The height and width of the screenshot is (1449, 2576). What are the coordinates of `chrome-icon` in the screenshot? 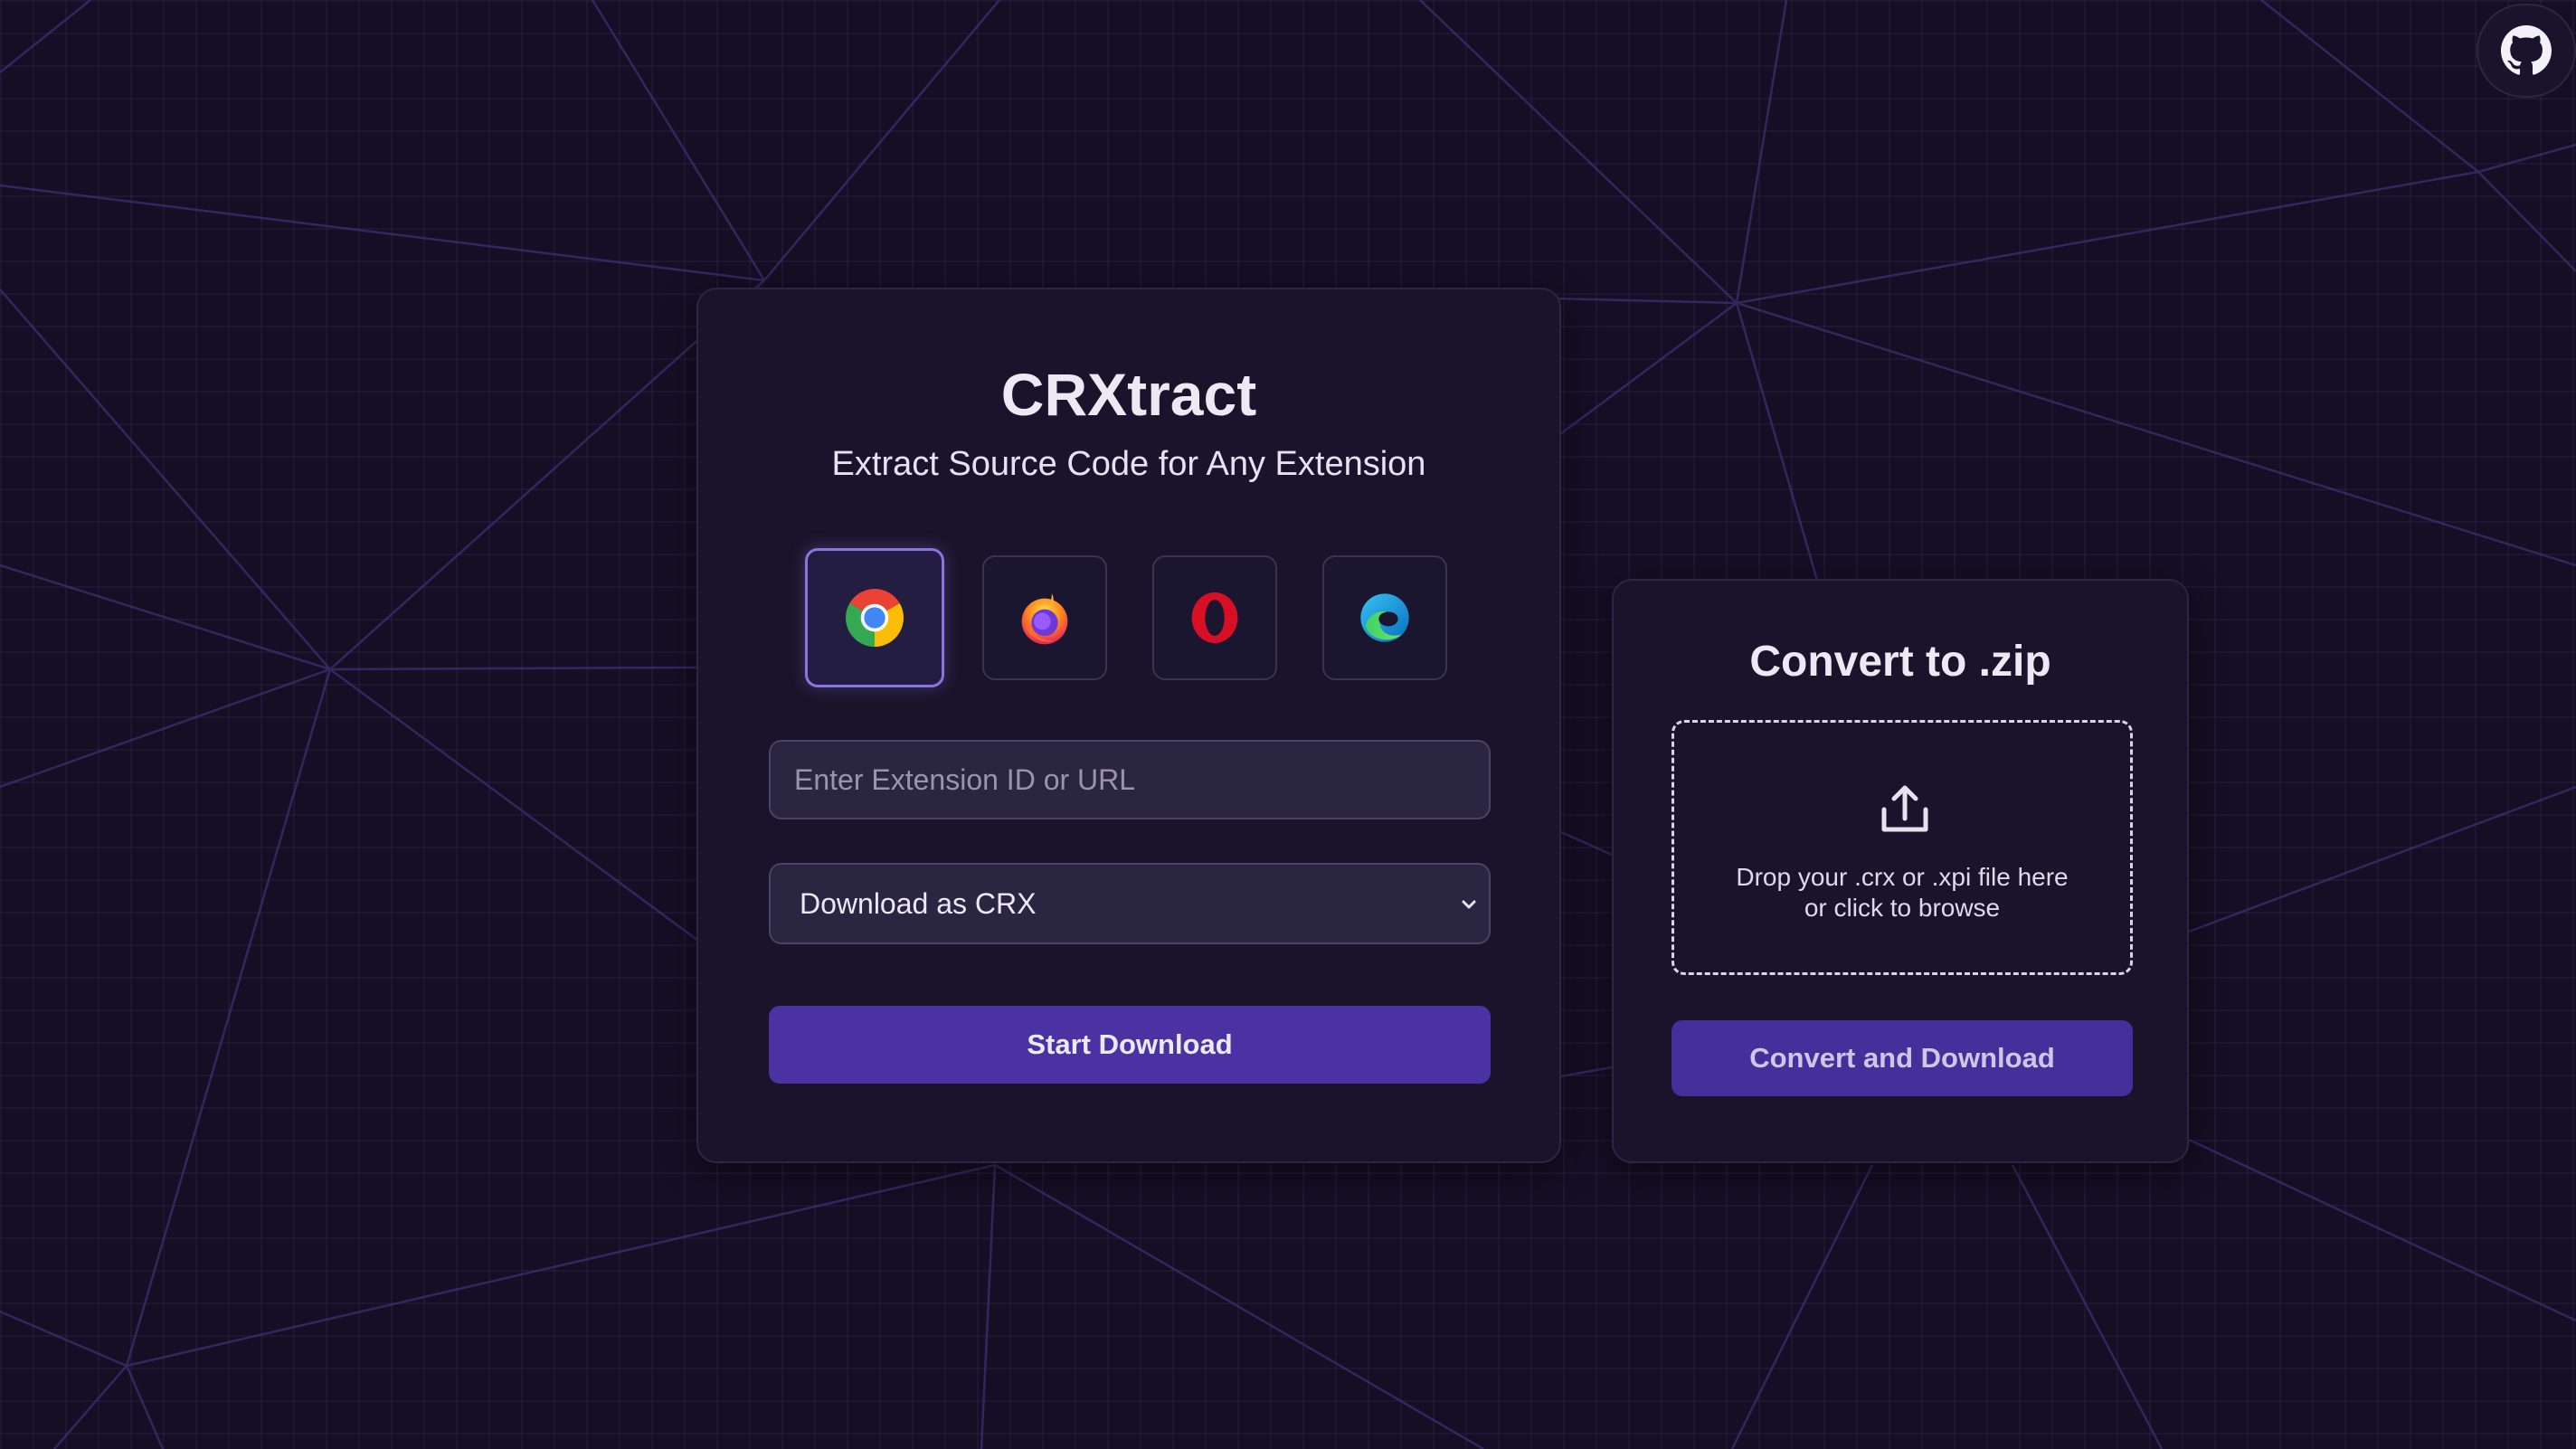 It's located at (874, 618).